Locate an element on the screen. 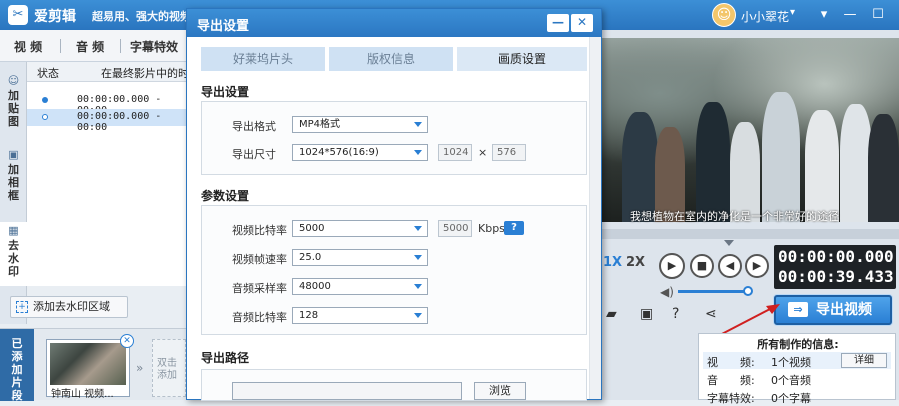 This screenshot has width=899, height=406. avatar-icon: ☺ is located at coordinates (724, 15).